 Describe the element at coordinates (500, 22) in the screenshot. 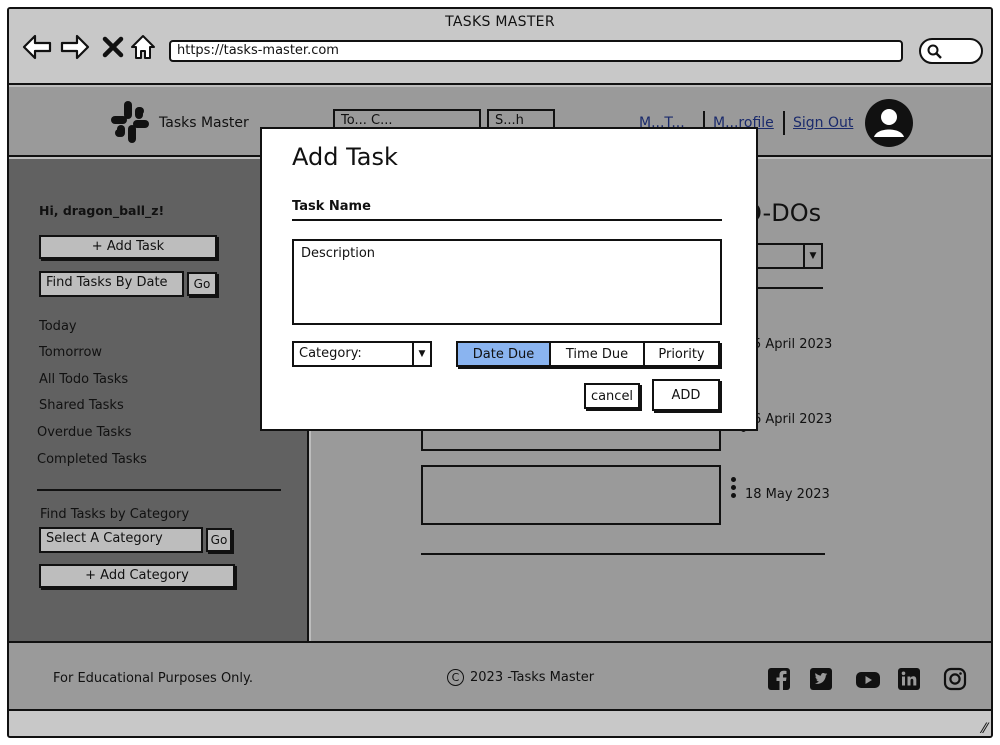

I see `window-title: TASKS MASTER` at that location.